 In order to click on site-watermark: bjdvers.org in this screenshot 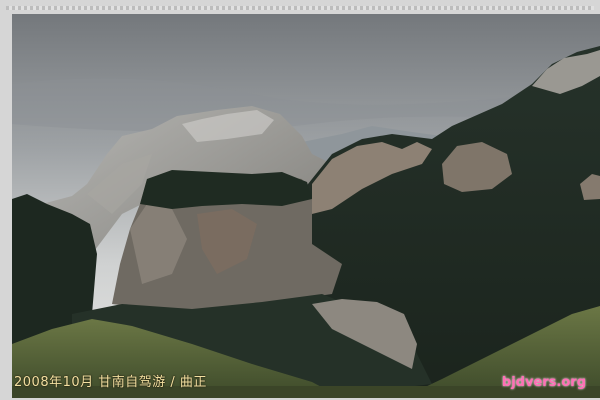, I will do `click(543, 382)`.